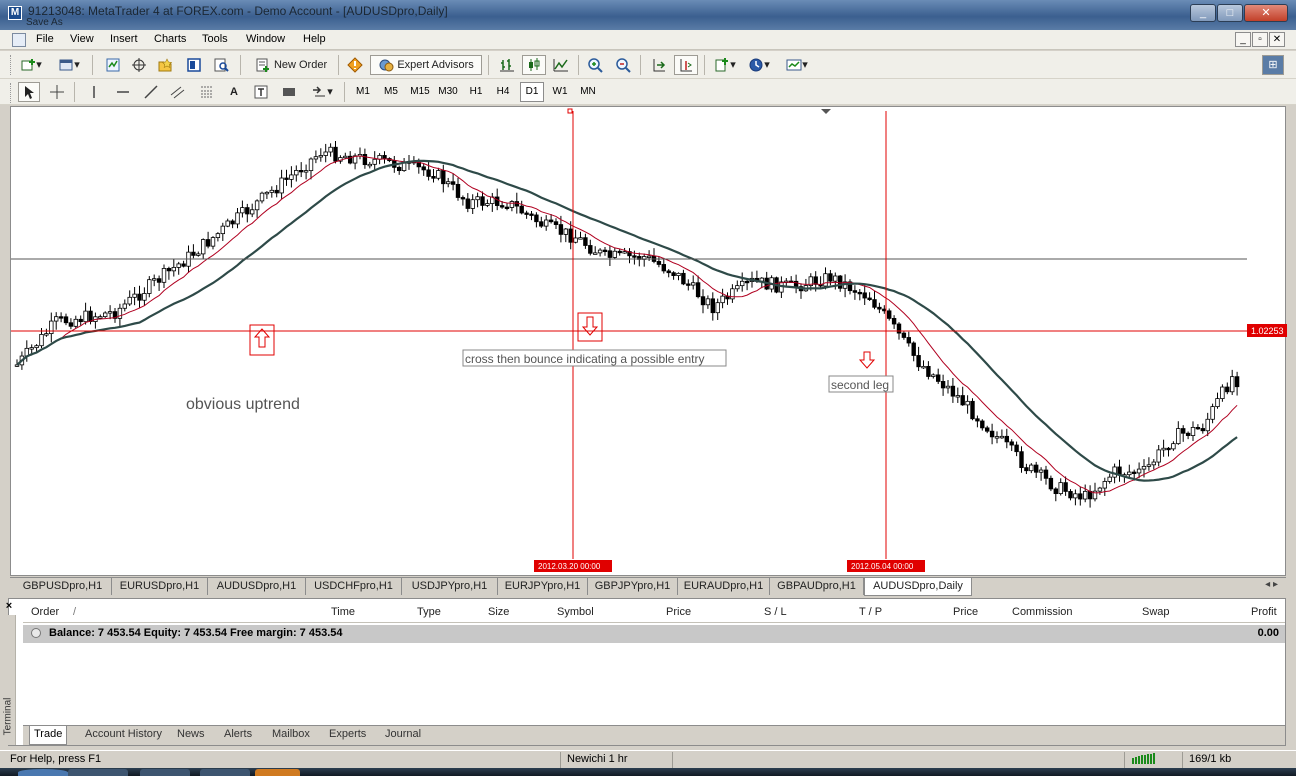 The height and width of the screenshot is (776, 1296). I want to click on indicators-icon: ▾, so click(725, 65).